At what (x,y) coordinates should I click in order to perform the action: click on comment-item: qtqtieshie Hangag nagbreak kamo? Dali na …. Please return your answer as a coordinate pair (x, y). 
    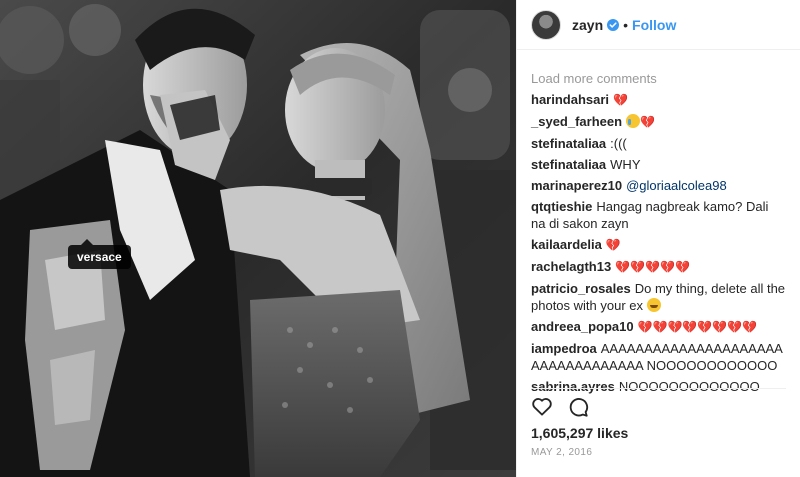
    Looking at the image, I should click on (658, 215).